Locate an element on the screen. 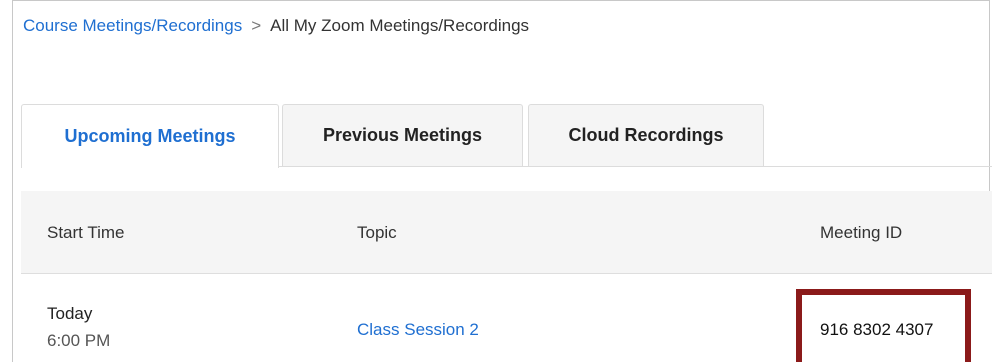 The width and height of the screenshot is (992, 362). tab-upcoming-meetings: Upcoming Meetings is located at coordinates (150, 136).